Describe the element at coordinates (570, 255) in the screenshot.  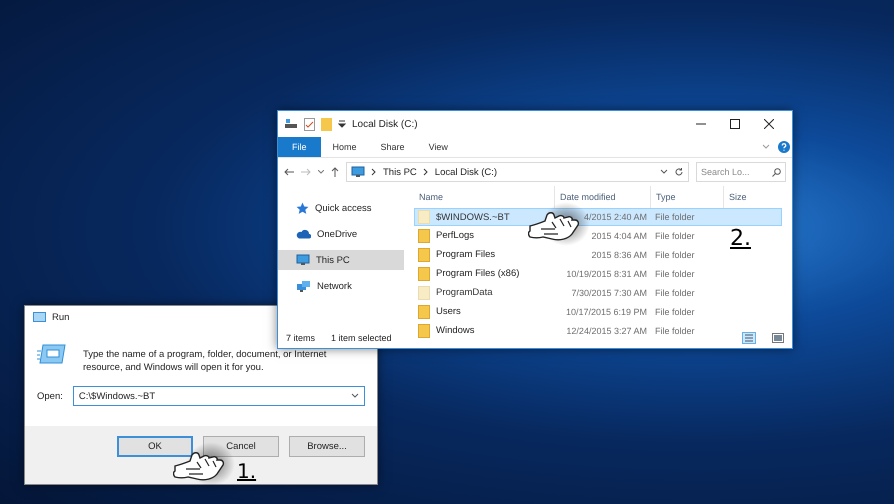
I see `file-row: Program Files 2015 8:36 AM File folder` at that location.